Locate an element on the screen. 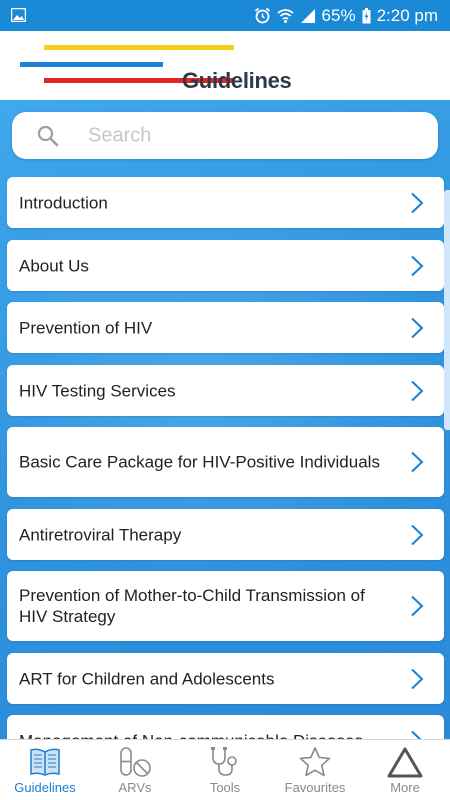 The image size is (450, 800). tab-label: More is located at coordinates (405, 787).